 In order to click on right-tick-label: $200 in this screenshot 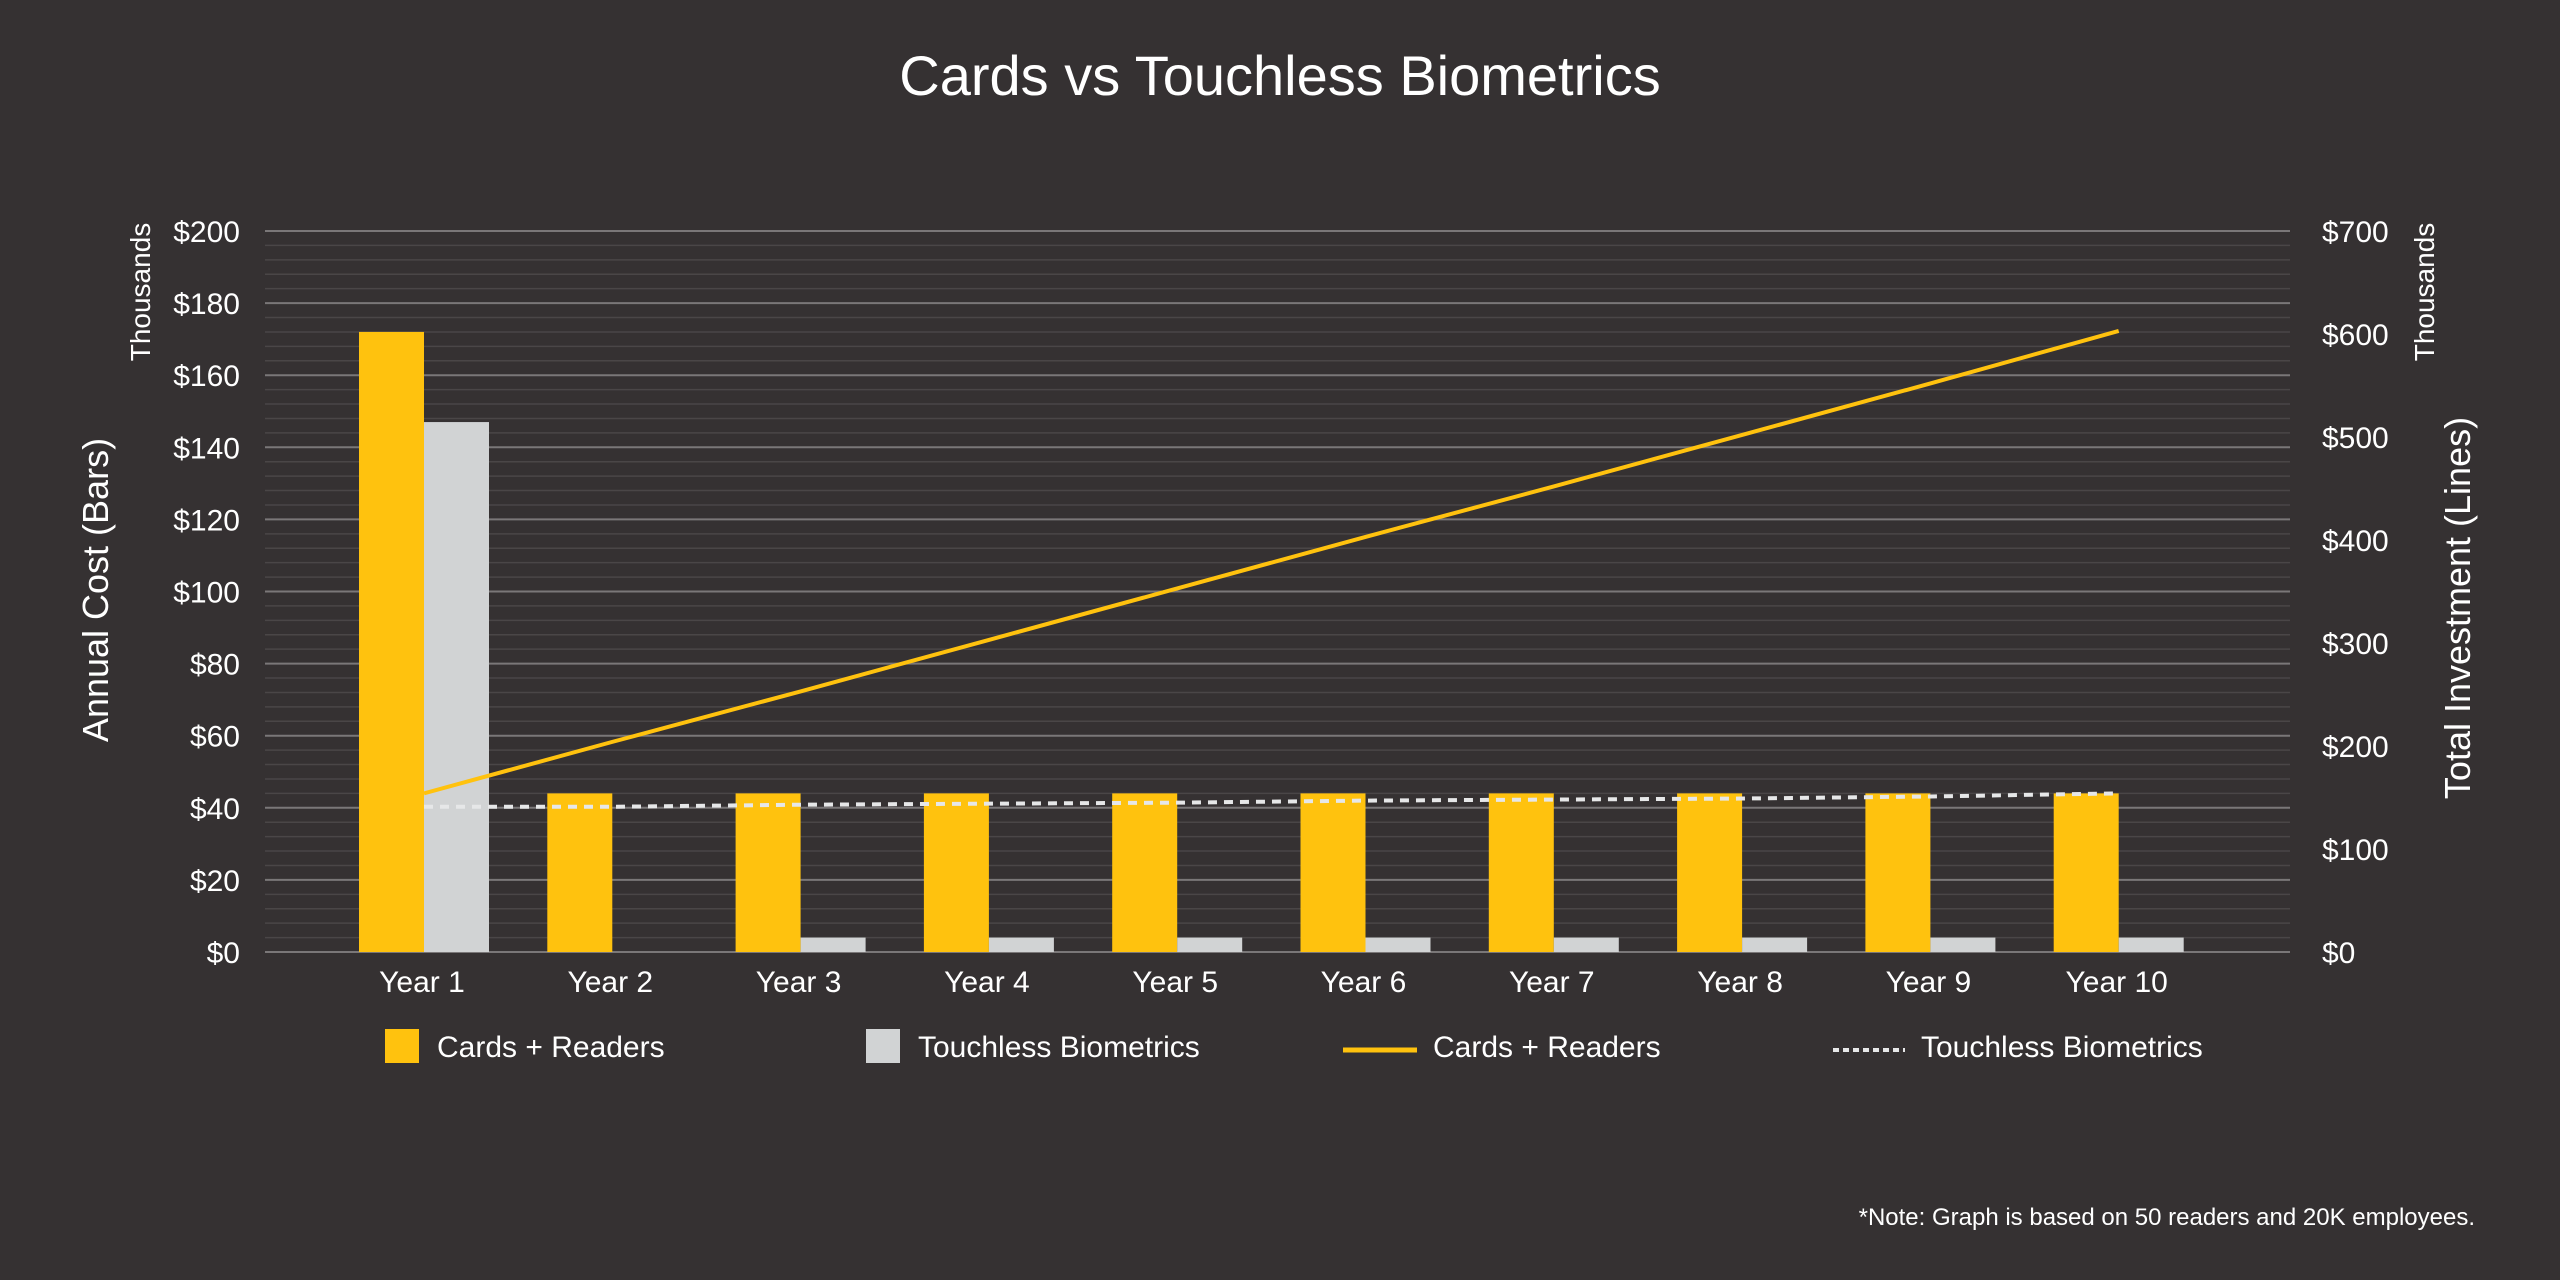, I will do `click(2355, 747)`.